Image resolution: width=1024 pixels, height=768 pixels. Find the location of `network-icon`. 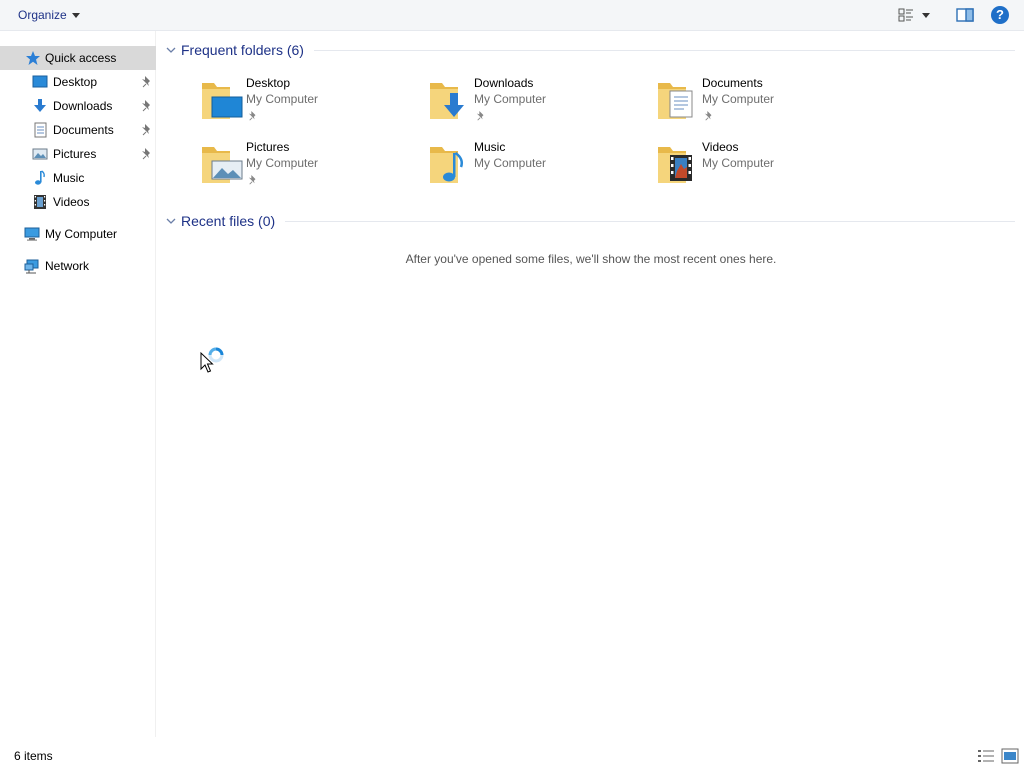

network-icon is located at coordinates (31, 266).